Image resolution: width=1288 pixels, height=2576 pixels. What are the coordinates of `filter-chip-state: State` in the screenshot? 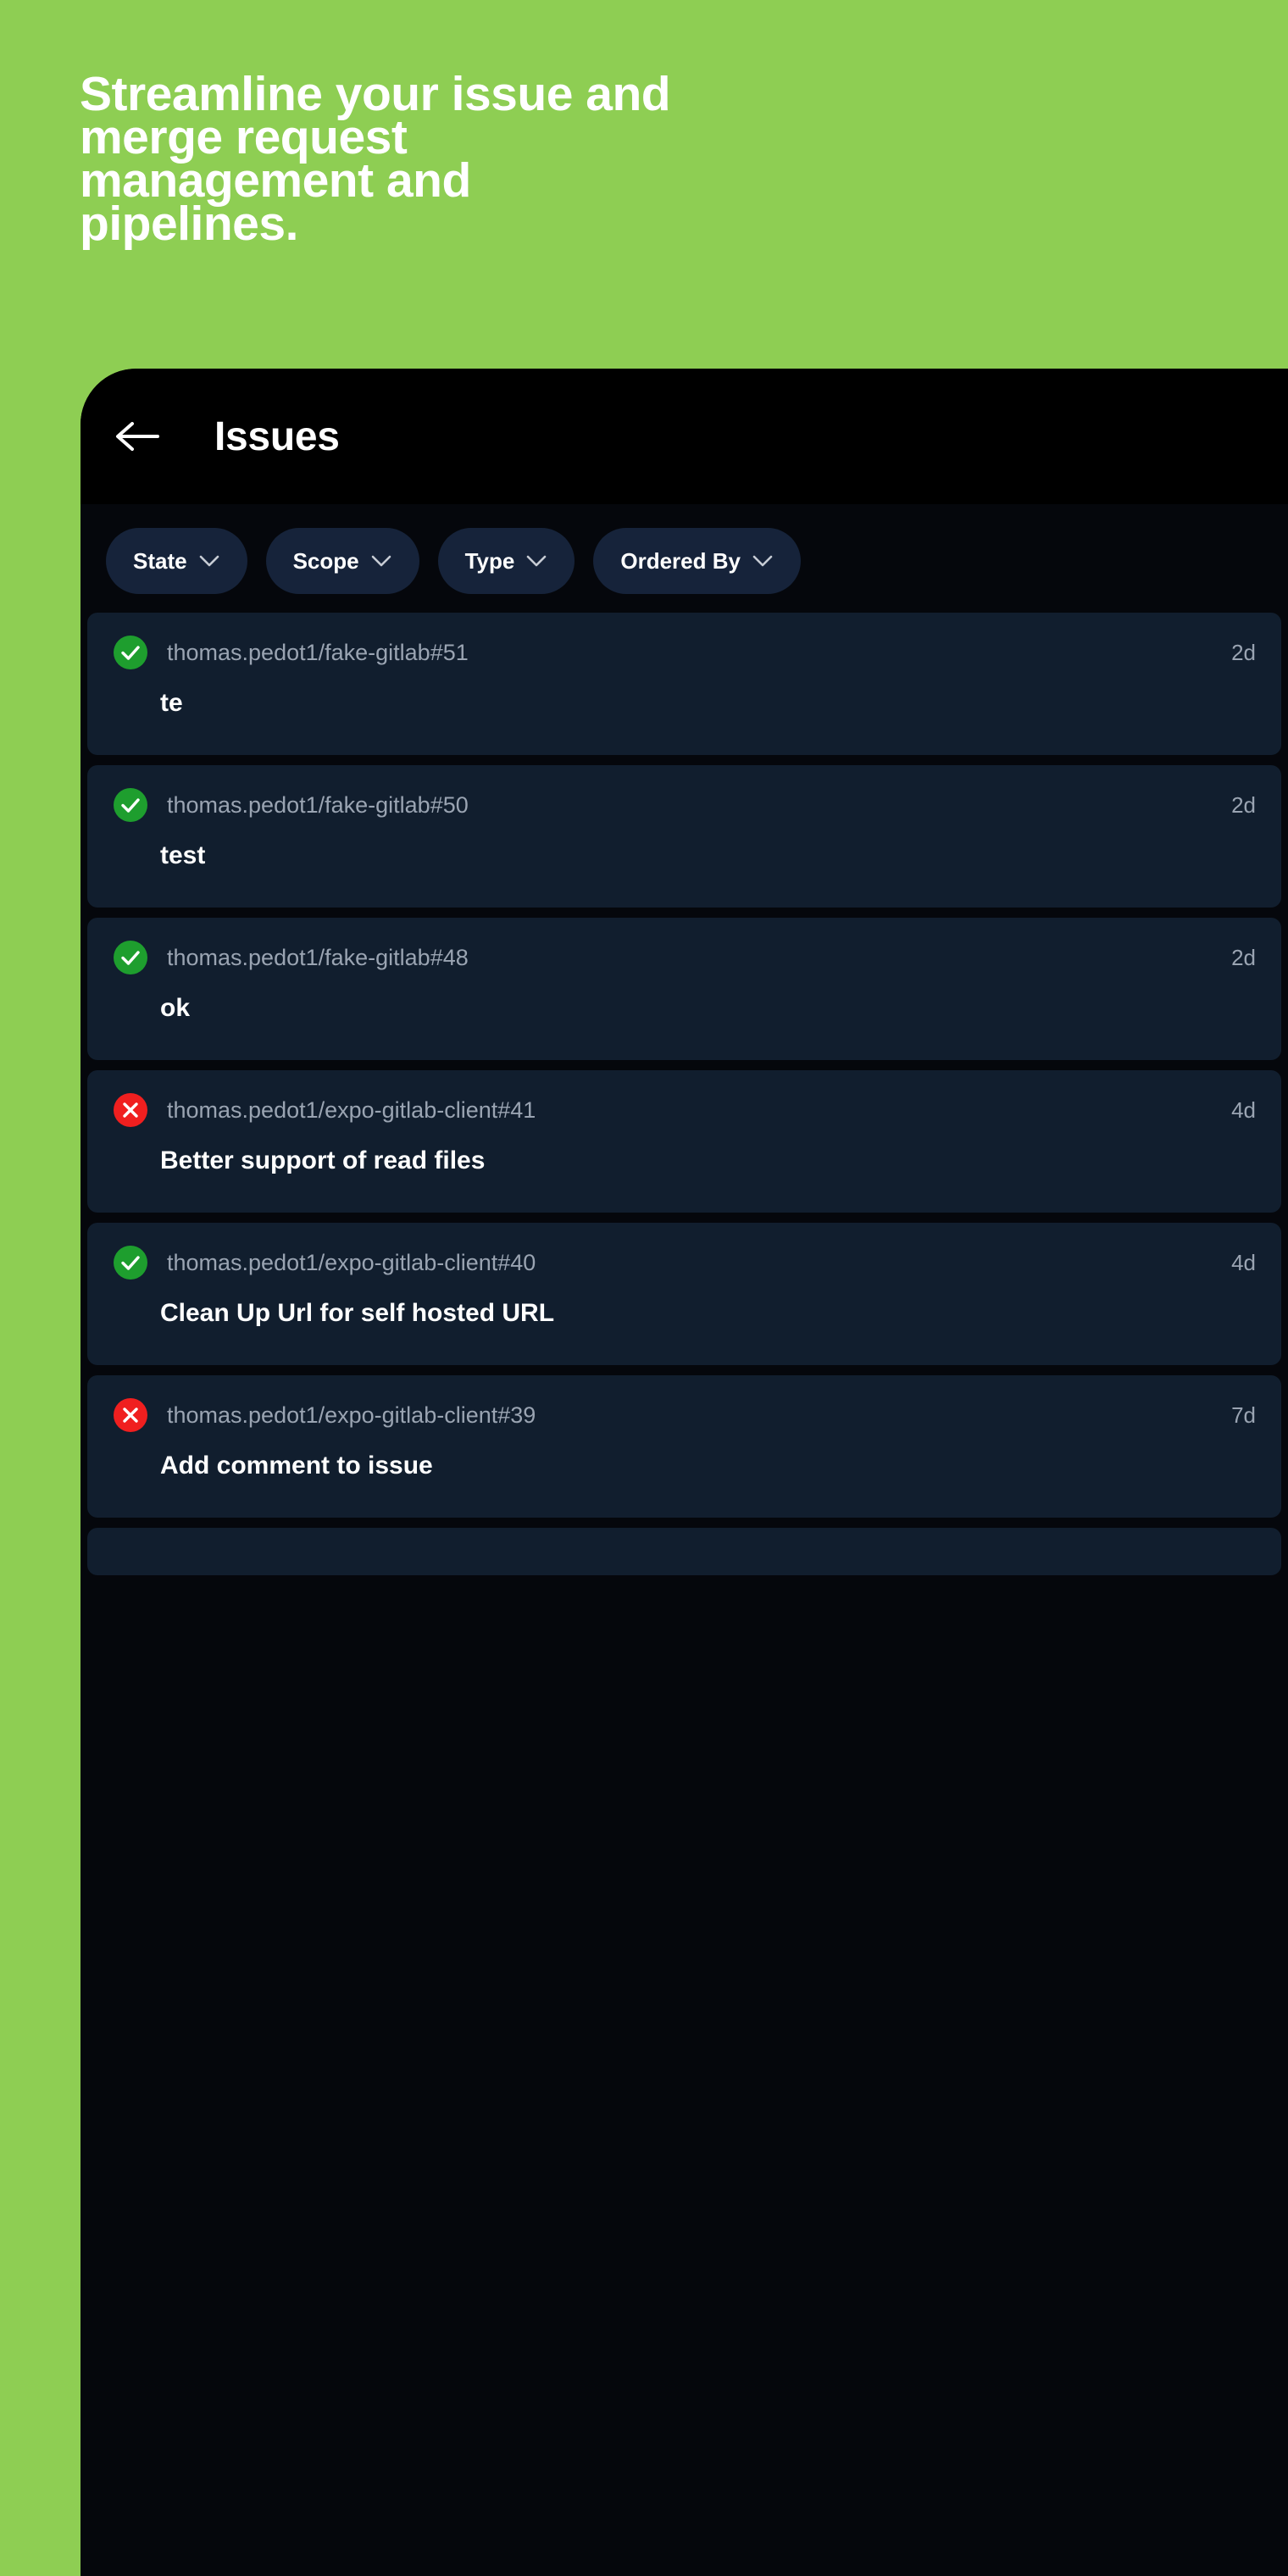 It's located at (176, 561).